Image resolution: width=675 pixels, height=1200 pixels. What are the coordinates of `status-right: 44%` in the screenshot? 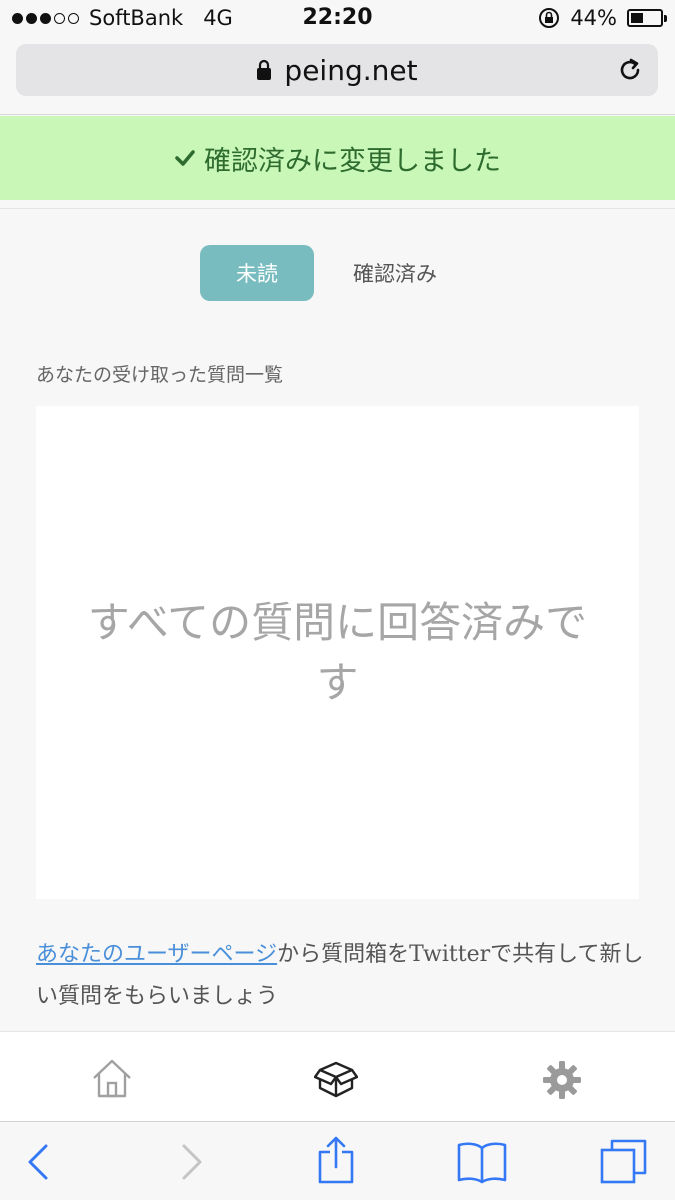 It's located at (602, 18).